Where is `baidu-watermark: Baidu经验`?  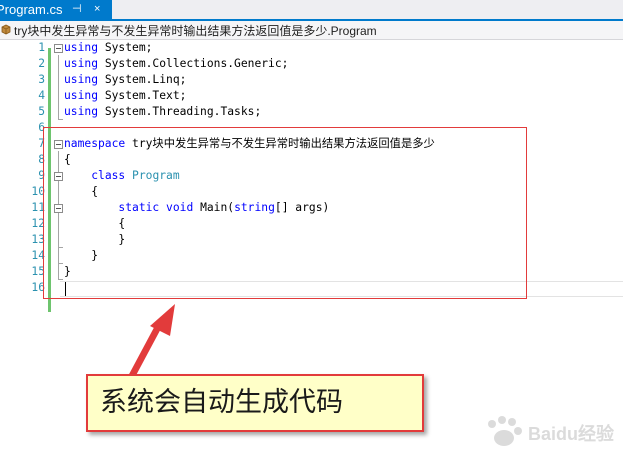
baidu-watermark: Baidu经验 is located at coordinates (551, 431).